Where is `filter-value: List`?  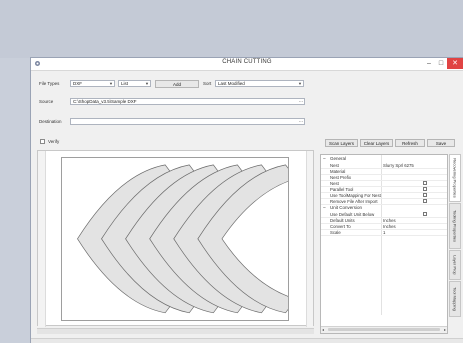 filter-value: List is located at coordinates (125, 83).